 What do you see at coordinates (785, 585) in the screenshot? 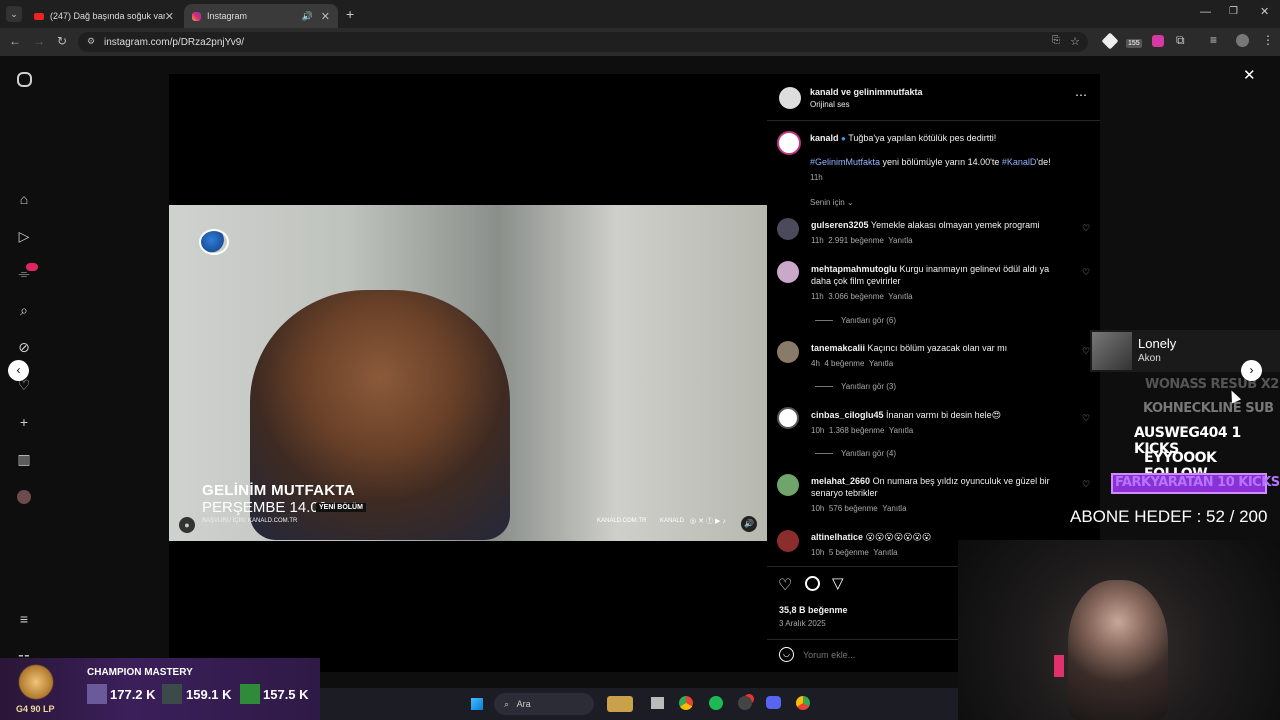
I see `like-icon: ♡` at bounding box center [785, 585].